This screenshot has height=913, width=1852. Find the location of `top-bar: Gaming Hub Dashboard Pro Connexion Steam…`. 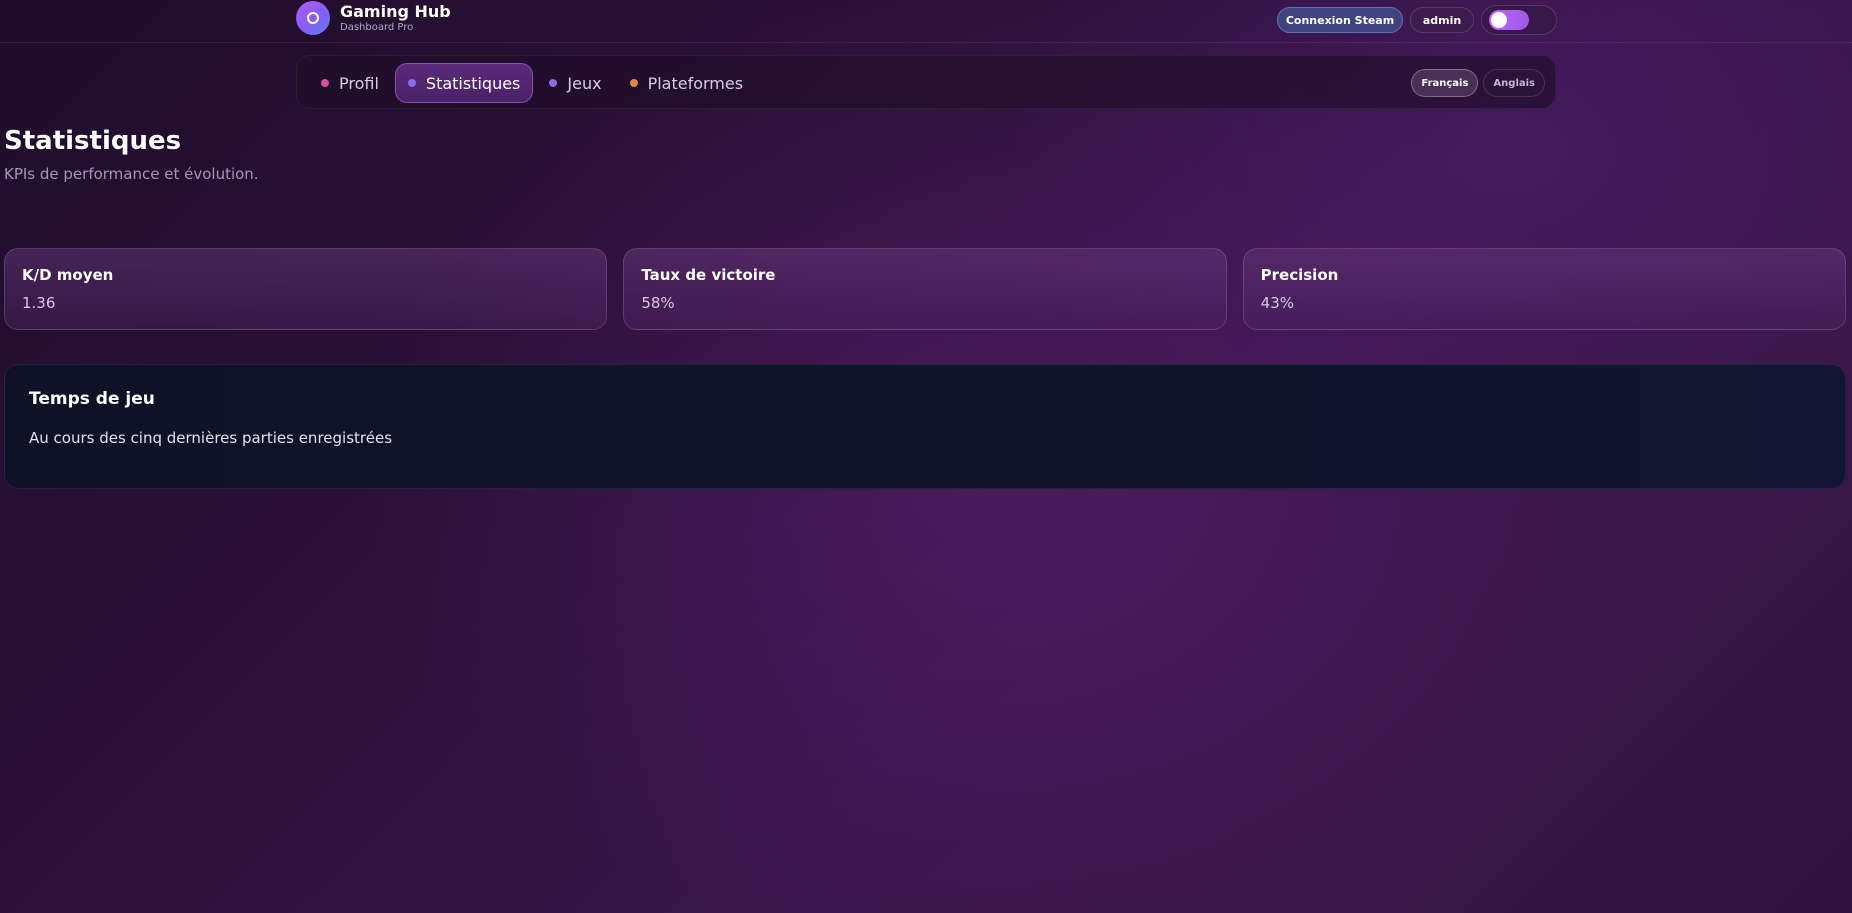

top-bar: Gaming Hub Dashboard Pro Connexion Steam… is located at coordinates (926, 21).